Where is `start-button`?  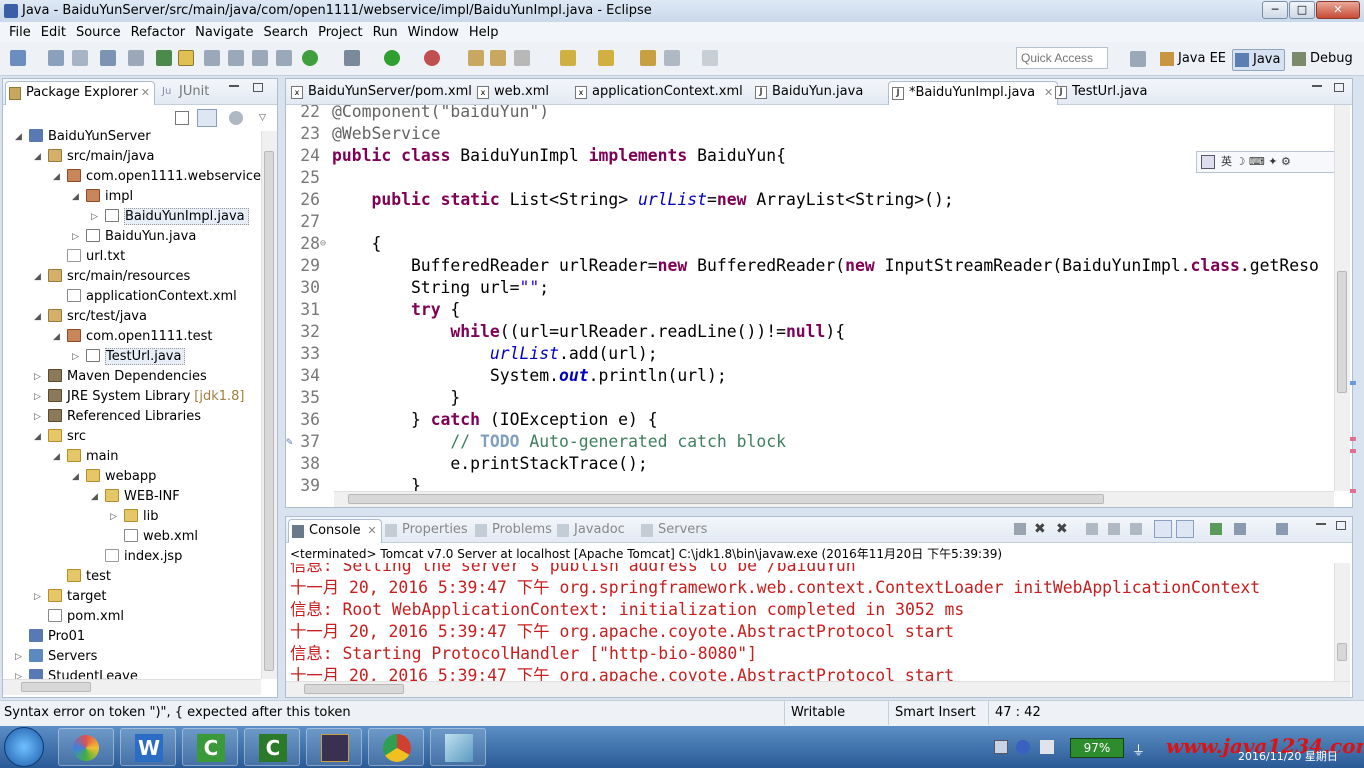 start-button is located at coordinates (24, 747).